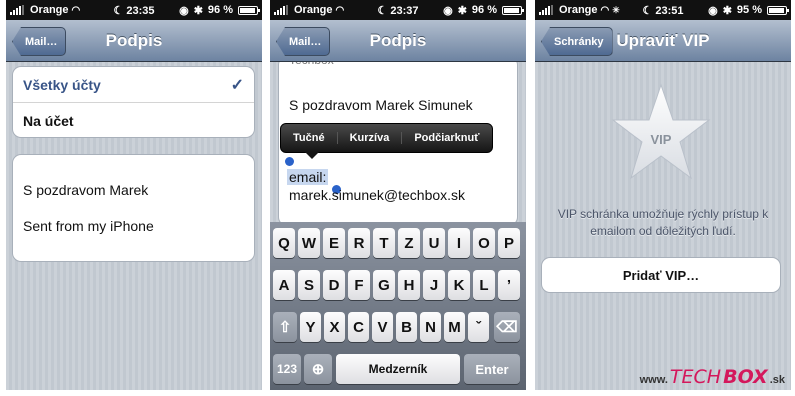 This screenshot has height=396, width=795. Describe the element at coordinates (284, 285) in the screenshot. I see `key-a: A` at that location.